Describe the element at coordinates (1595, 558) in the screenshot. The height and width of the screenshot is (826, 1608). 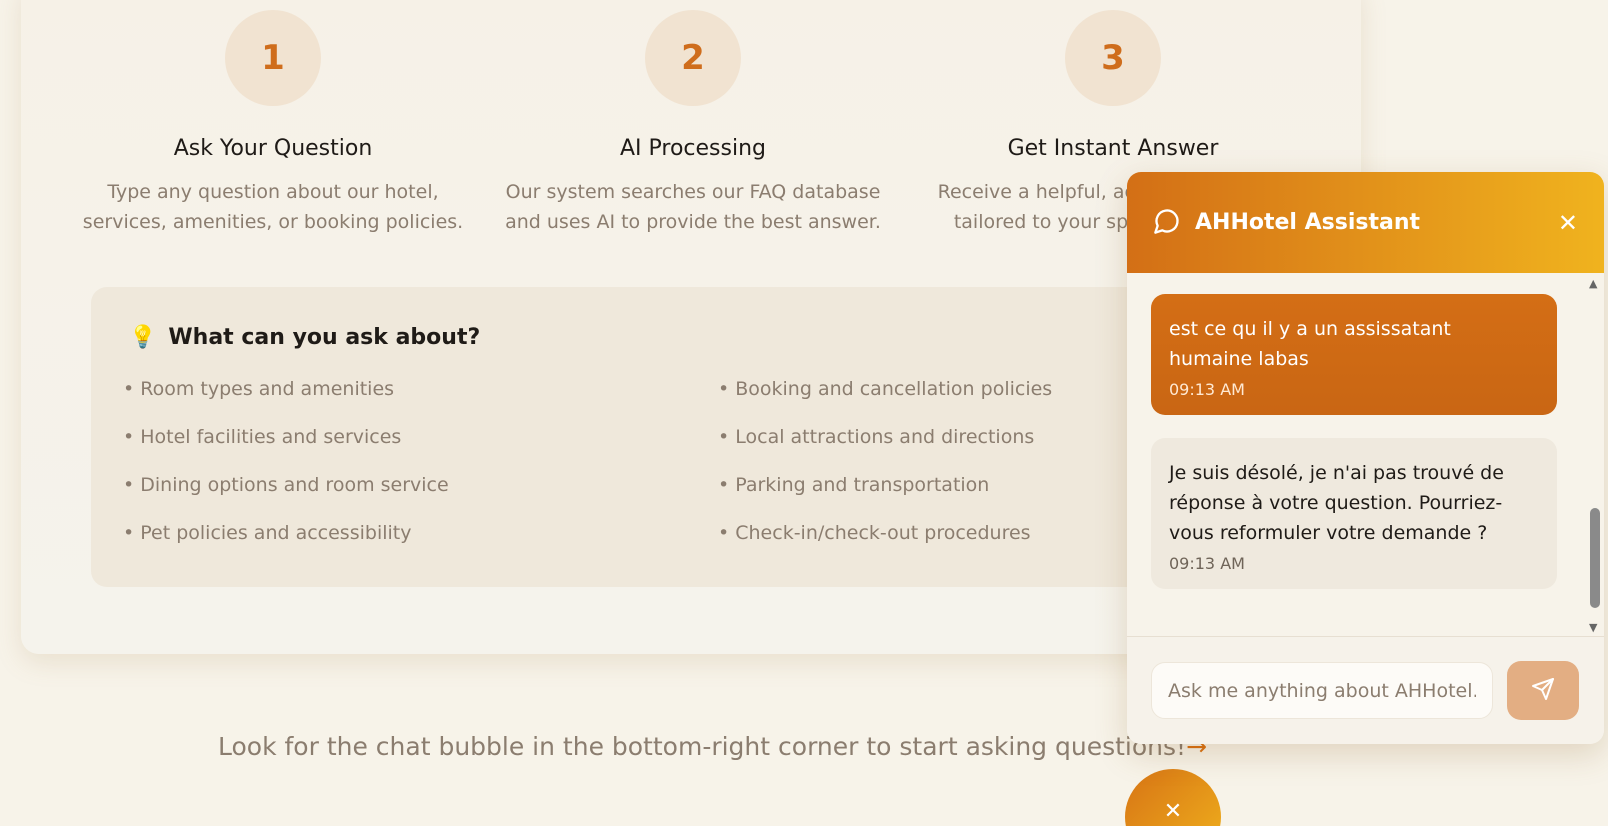
I see `scrollbar-thumb` at that location.